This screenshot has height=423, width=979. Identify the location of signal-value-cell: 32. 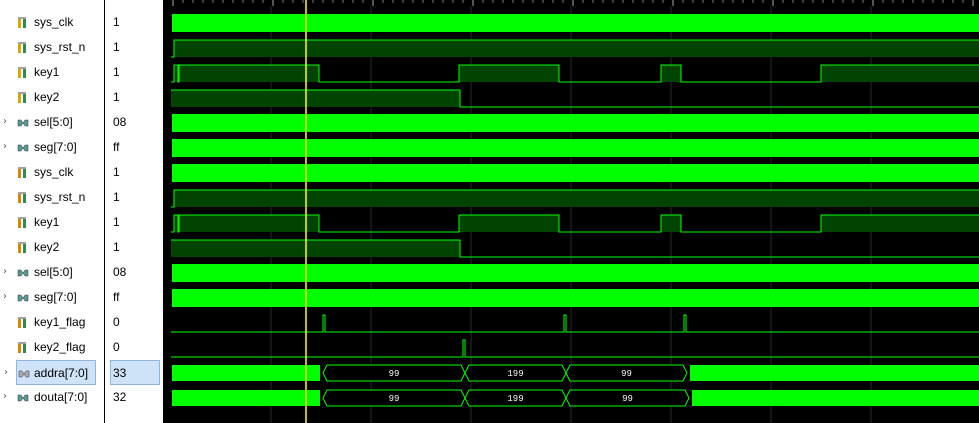
(134, 397).